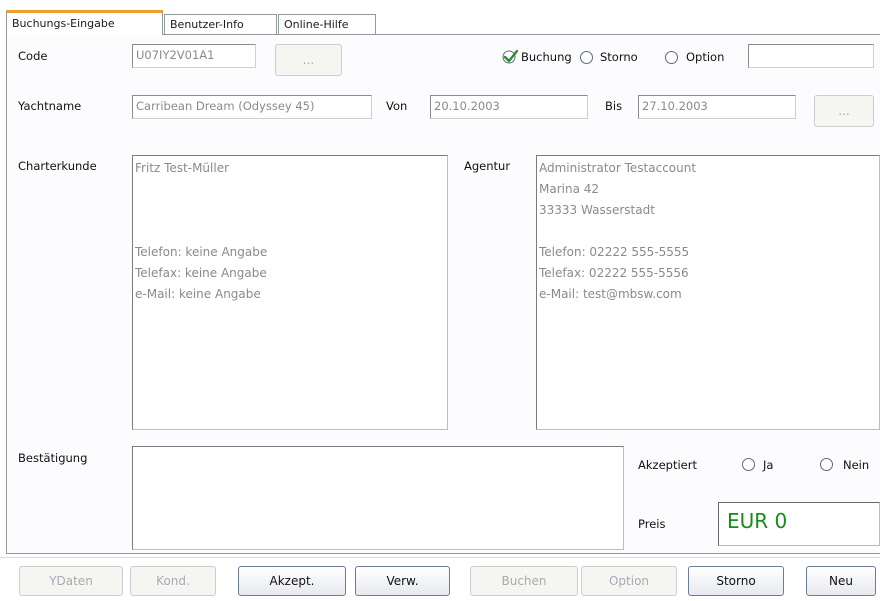  Describe the element at coordinates (717, 107) in the screenshot. I see `bis-date-field: 27.10.2003` at that location.